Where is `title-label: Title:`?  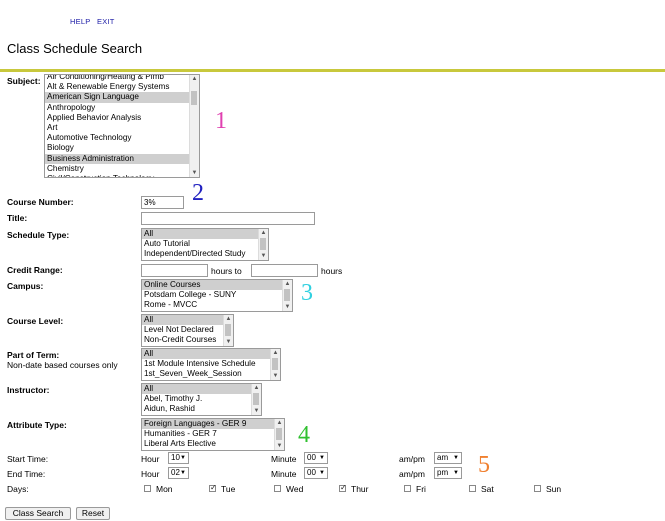
title-label: Title: is located at coordinates (17, 218).